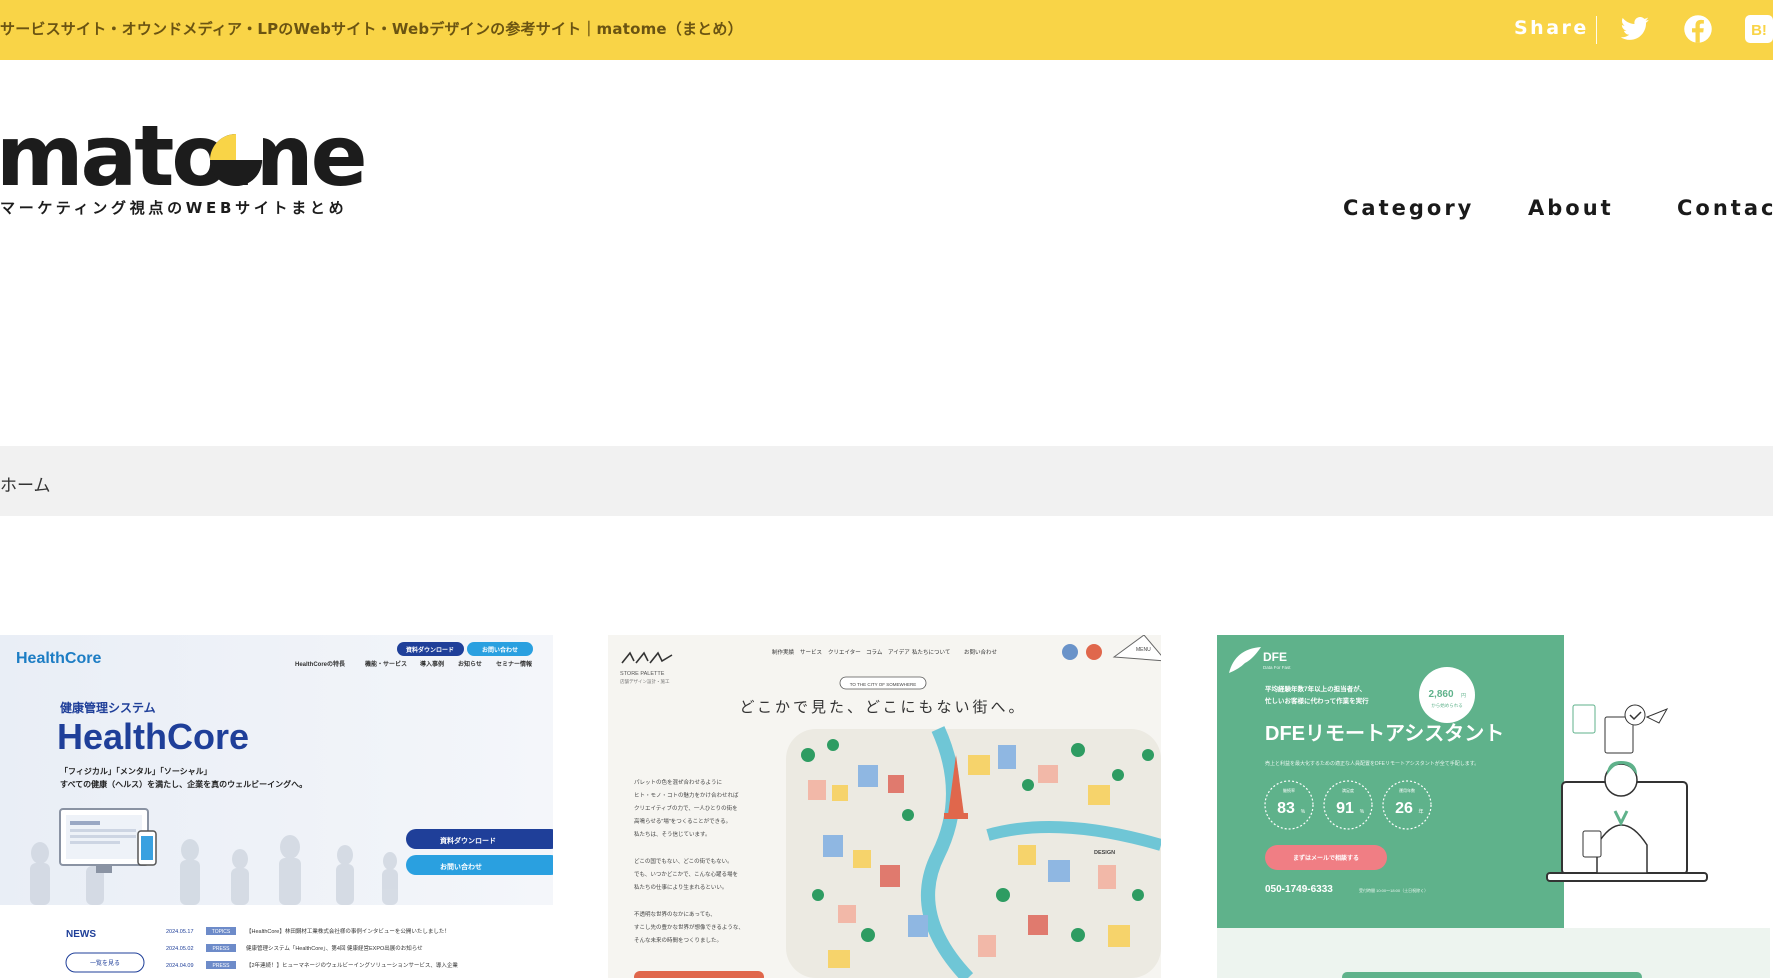 The width and height of the screenshot is (1773, 978). Describe the element at coordinates (886, 481) in the screenshot. I see `breadcrumb: ホーム` at that location.